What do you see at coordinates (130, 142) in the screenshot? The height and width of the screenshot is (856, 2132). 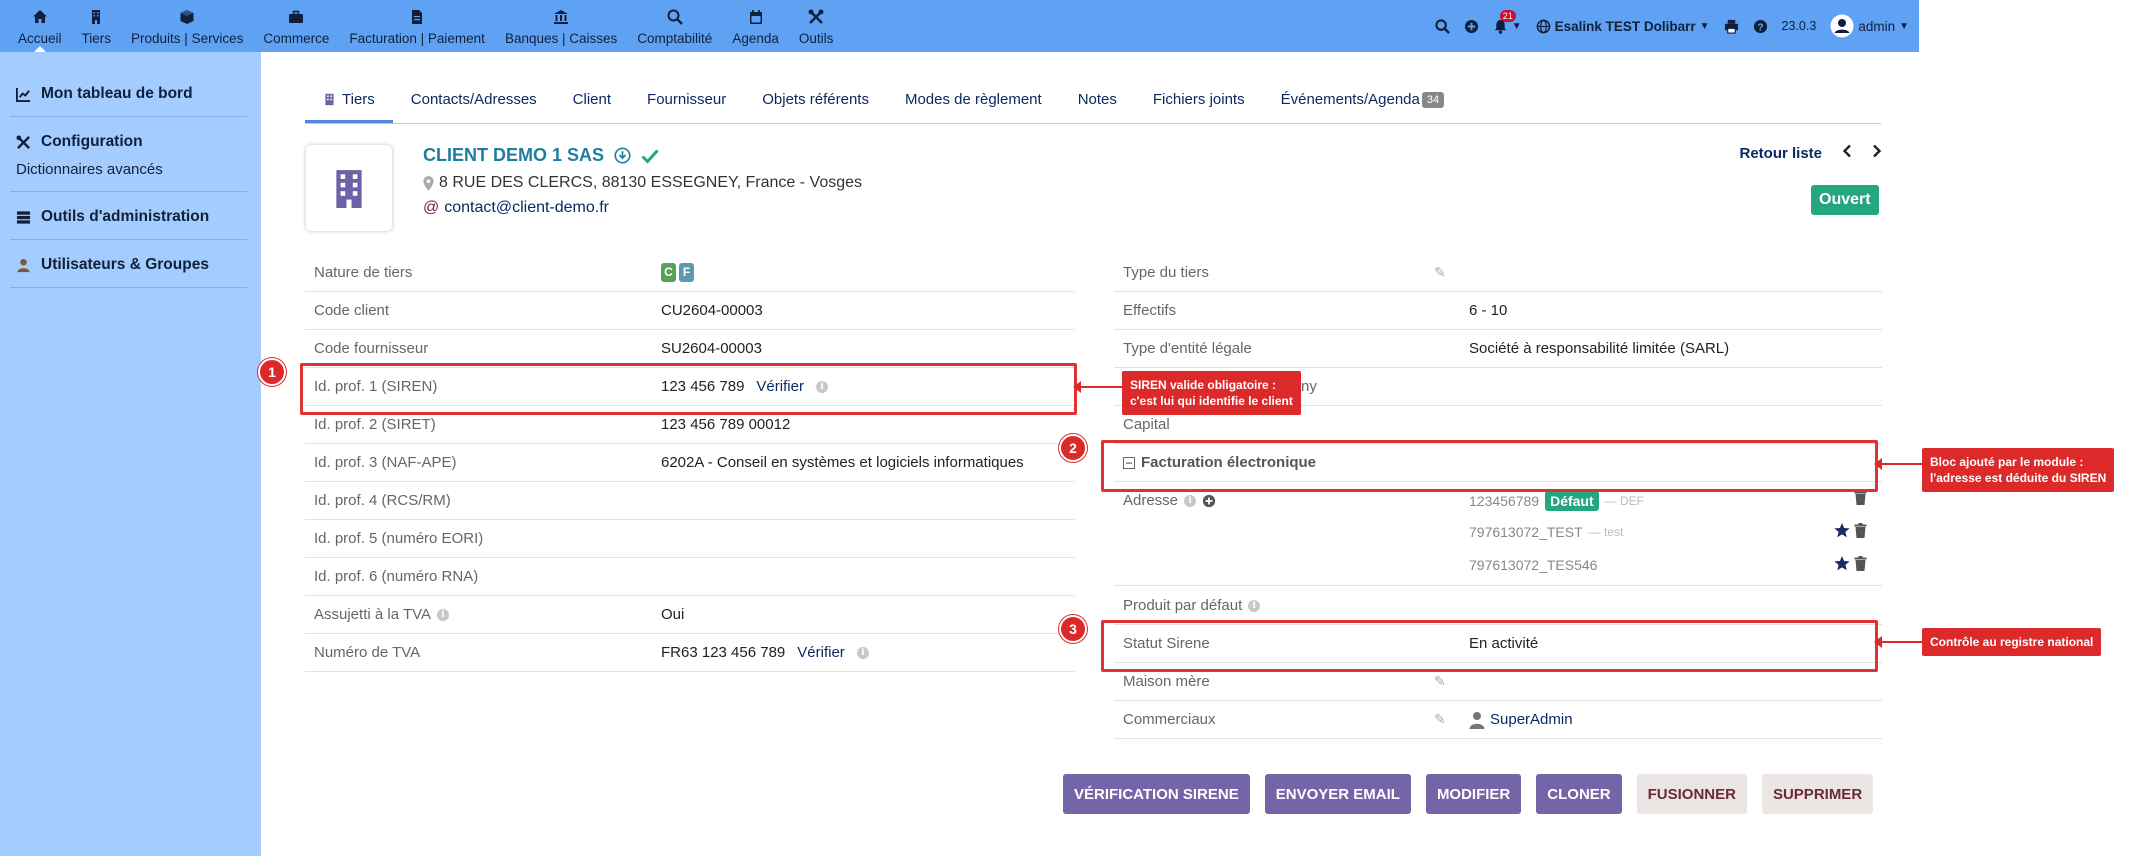 I see `sidebar-item-configuration: Configuration` at bounding box center [130, 142].